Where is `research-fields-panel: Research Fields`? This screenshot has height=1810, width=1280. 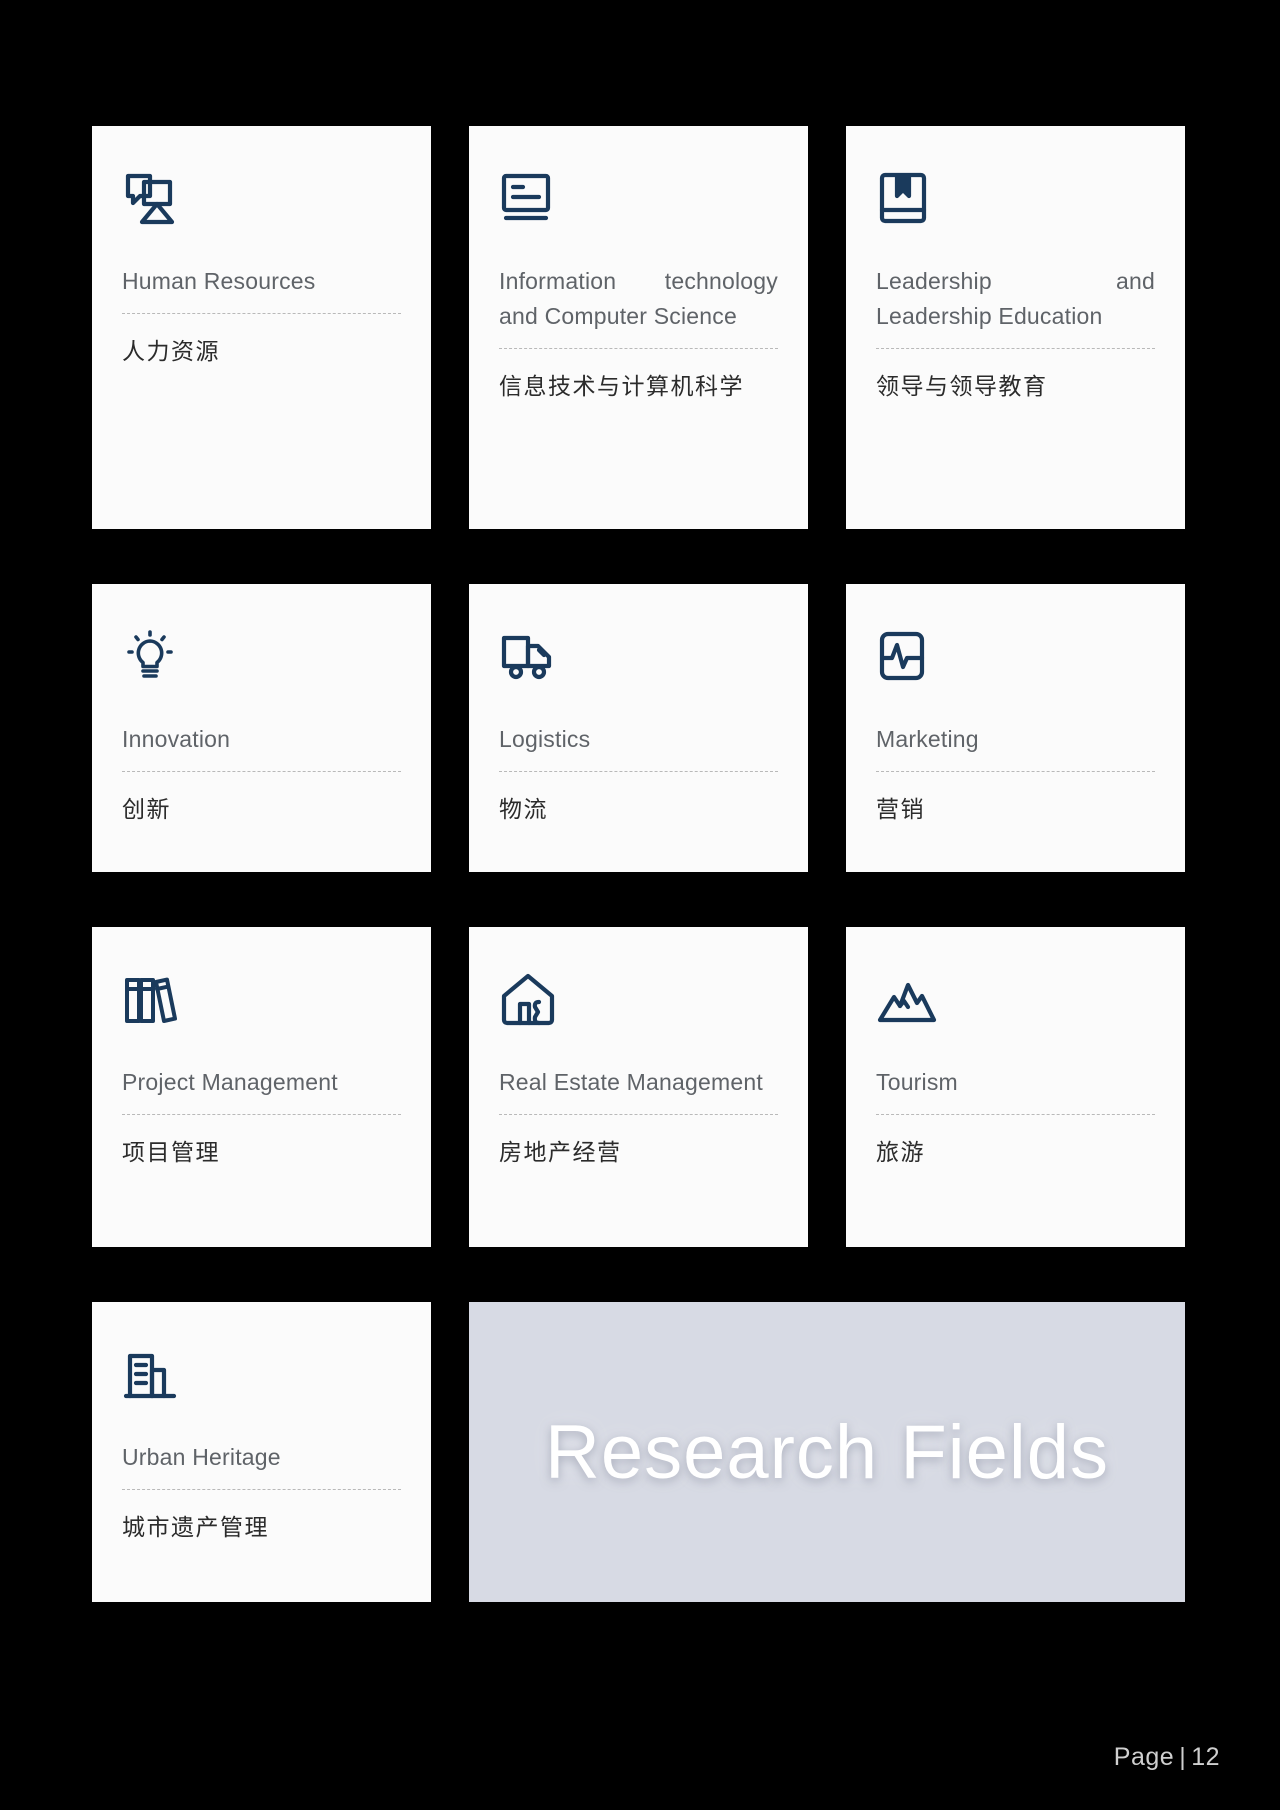 research-fields-panel: Research Fields is located at coordinates (827, 1452).